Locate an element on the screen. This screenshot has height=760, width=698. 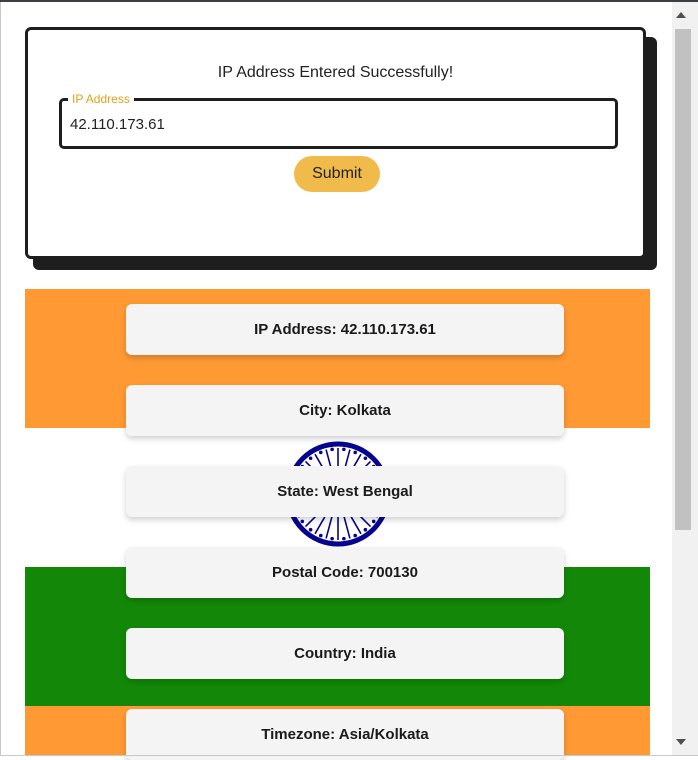
scroll-up-arrow-icon is located at coordinates (681, 15).